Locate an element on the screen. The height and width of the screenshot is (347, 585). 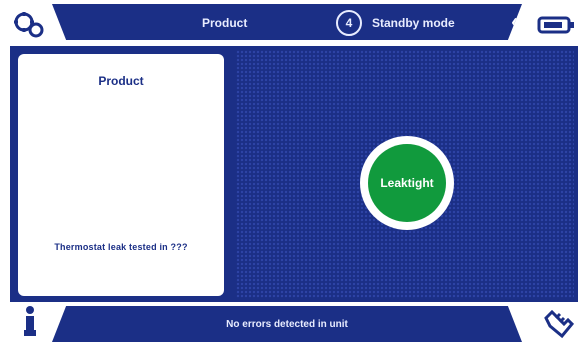
person-icon is located at coordinates (30, 322).